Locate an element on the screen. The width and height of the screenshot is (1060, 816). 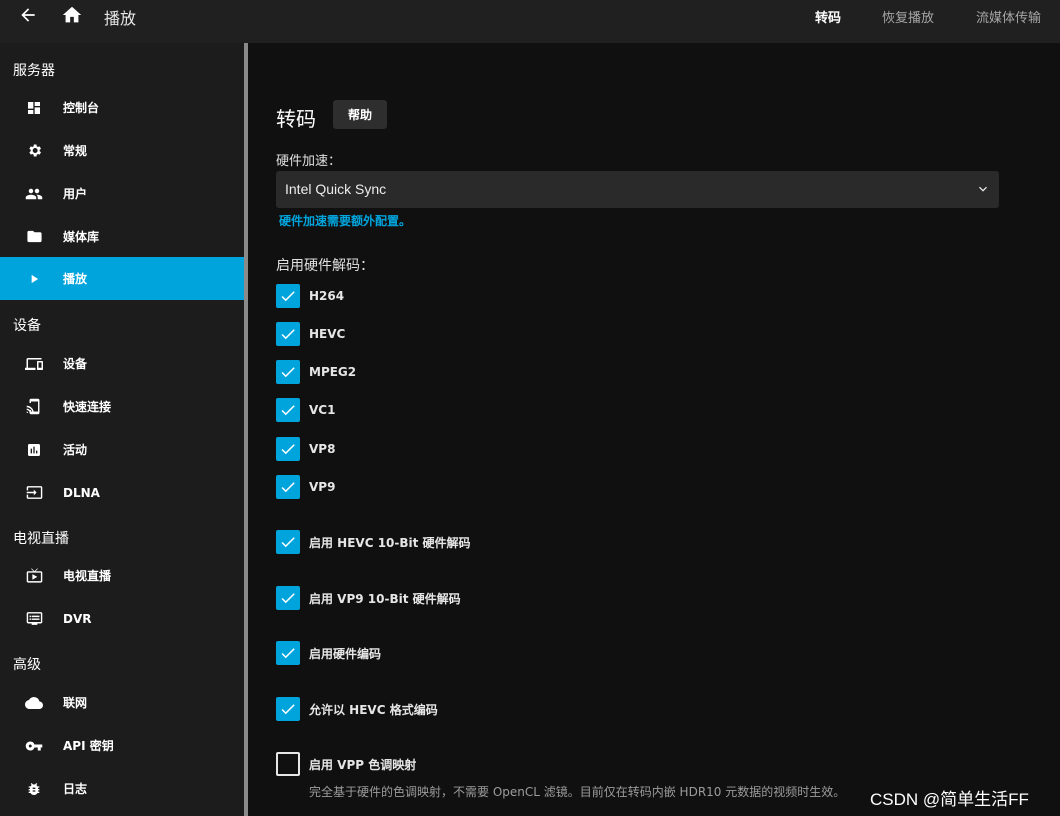
hw-encoding-checkbox: 启用硬件编码 is located at coordinates (328, 653).